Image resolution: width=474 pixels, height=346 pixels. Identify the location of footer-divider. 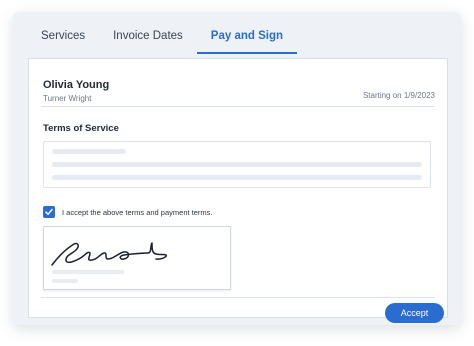
(238, 297).